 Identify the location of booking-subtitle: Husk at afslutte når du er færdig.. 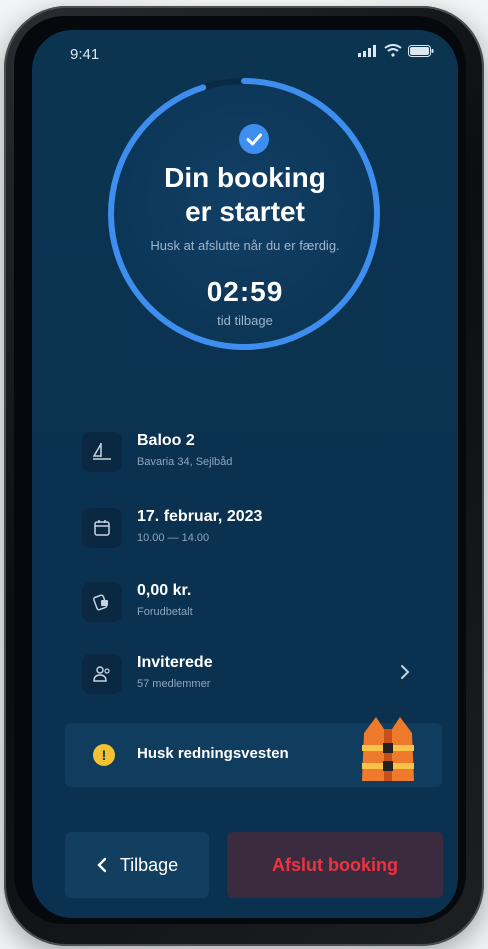
(245, 245).